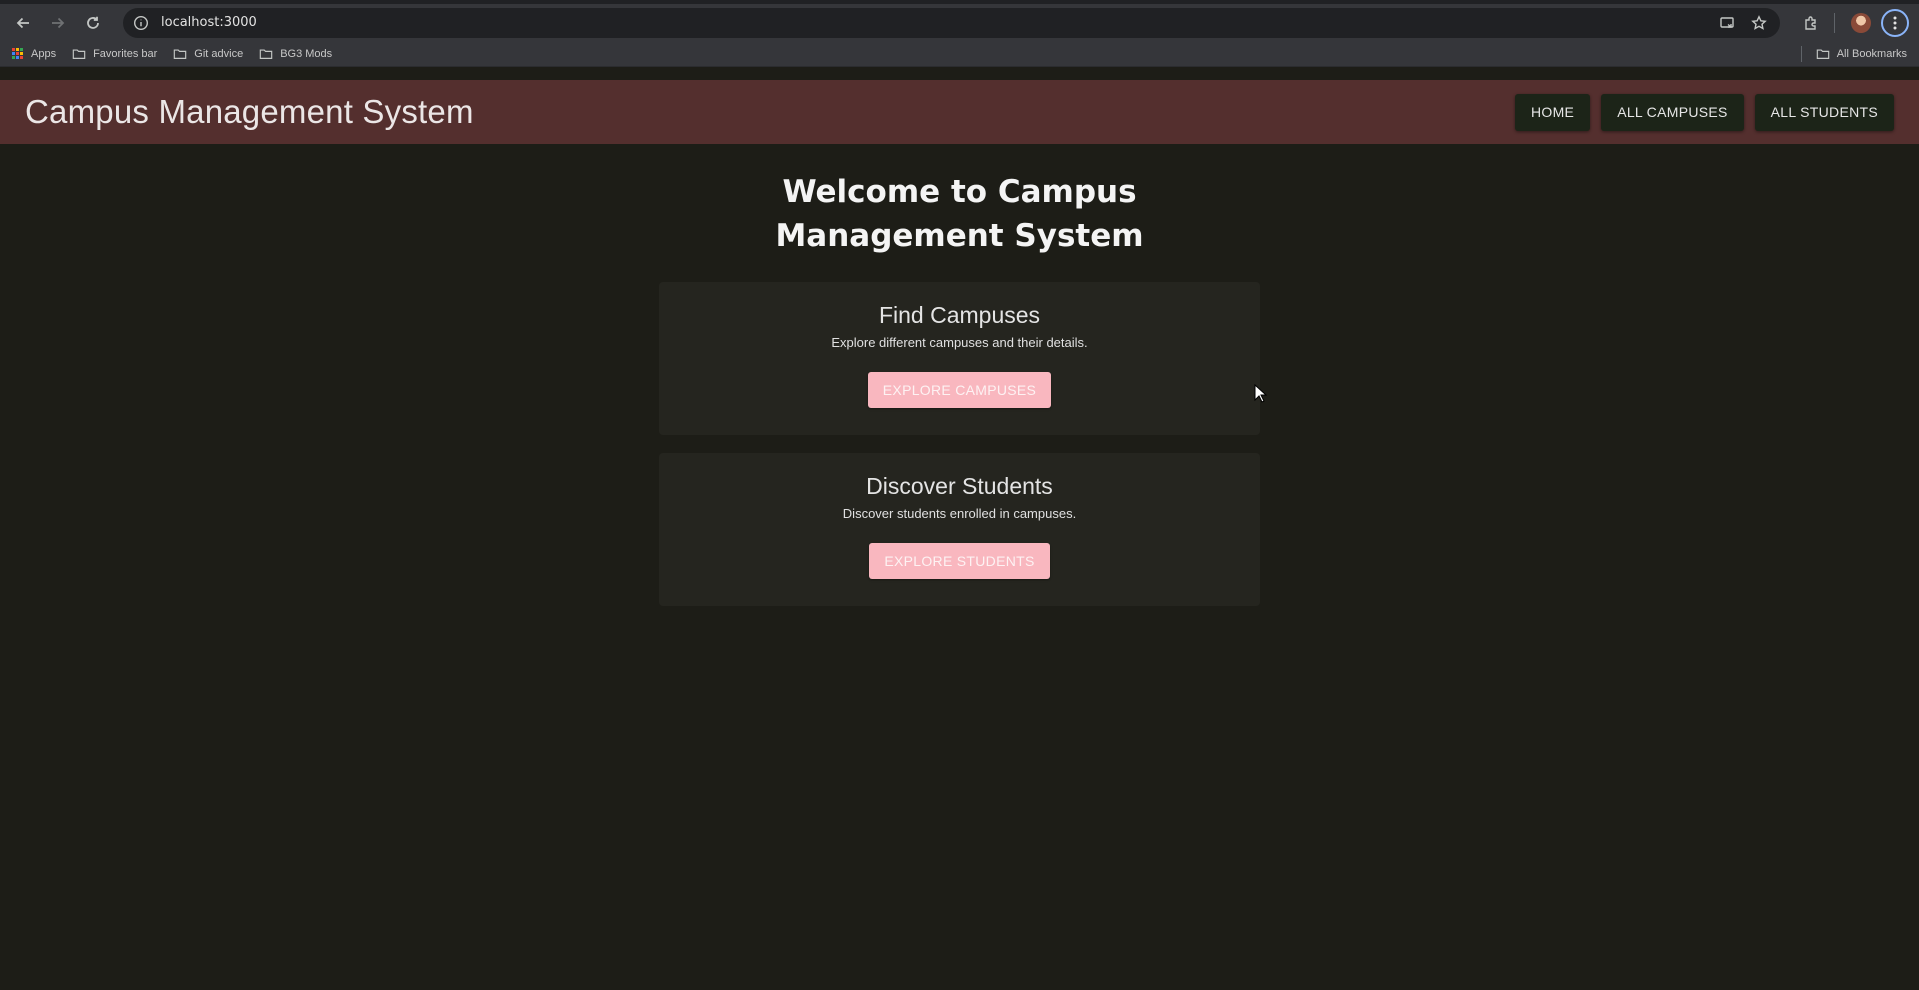 This screenshot has height=990, width=1919. I want to click on cast-button, so click(1727, 23).